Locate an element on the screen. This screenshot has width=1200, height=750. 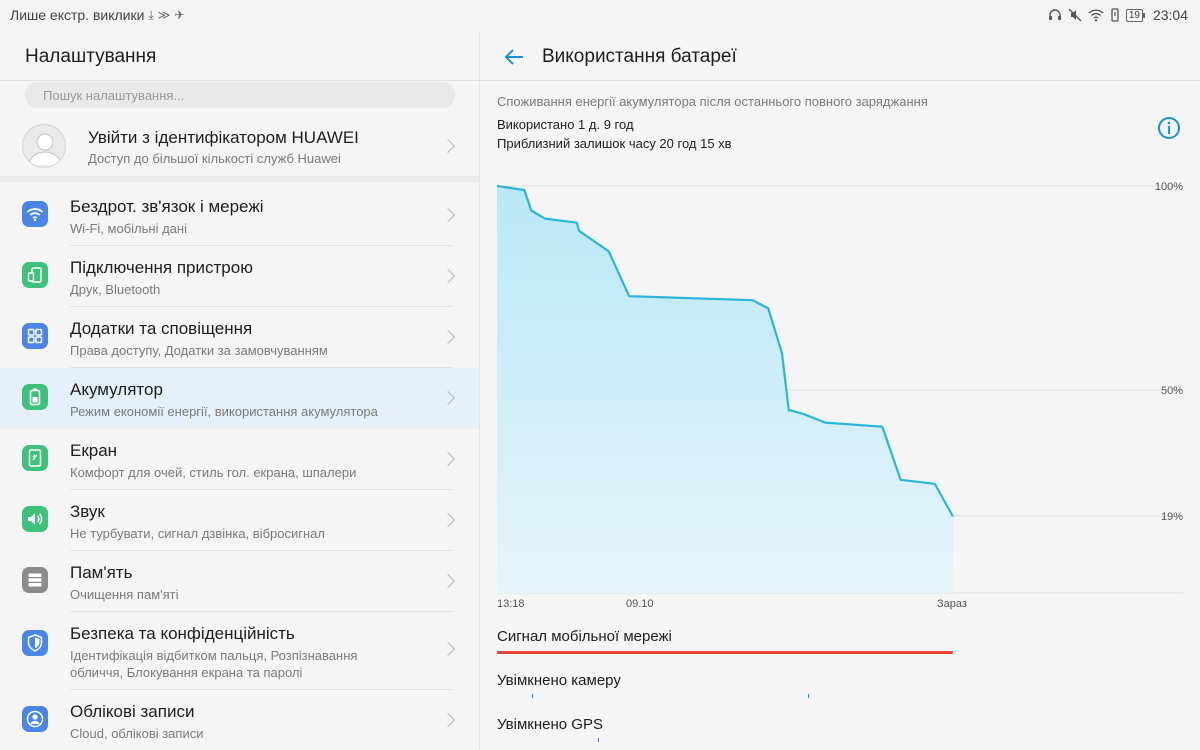
y-tick-label: 50% is located at coordinates (1172, 391).